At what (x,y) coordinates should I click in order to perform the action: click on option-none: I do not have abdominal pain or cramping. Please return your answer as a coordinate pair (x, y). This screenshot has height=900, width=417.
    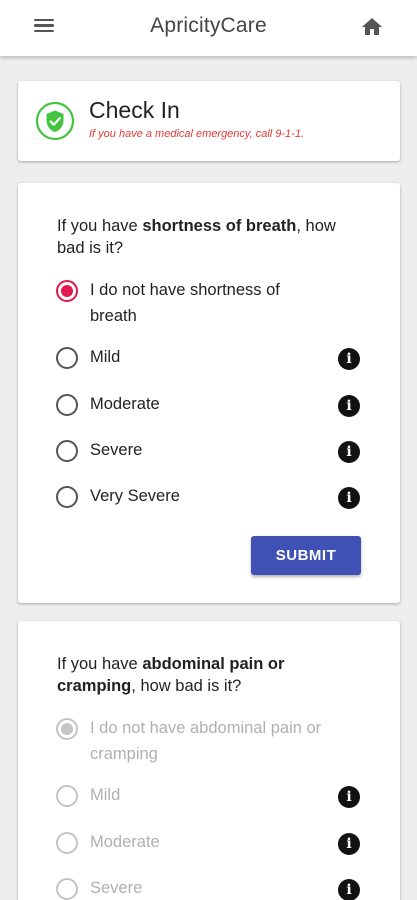
    Looking at the image, I should click on (216, 744).